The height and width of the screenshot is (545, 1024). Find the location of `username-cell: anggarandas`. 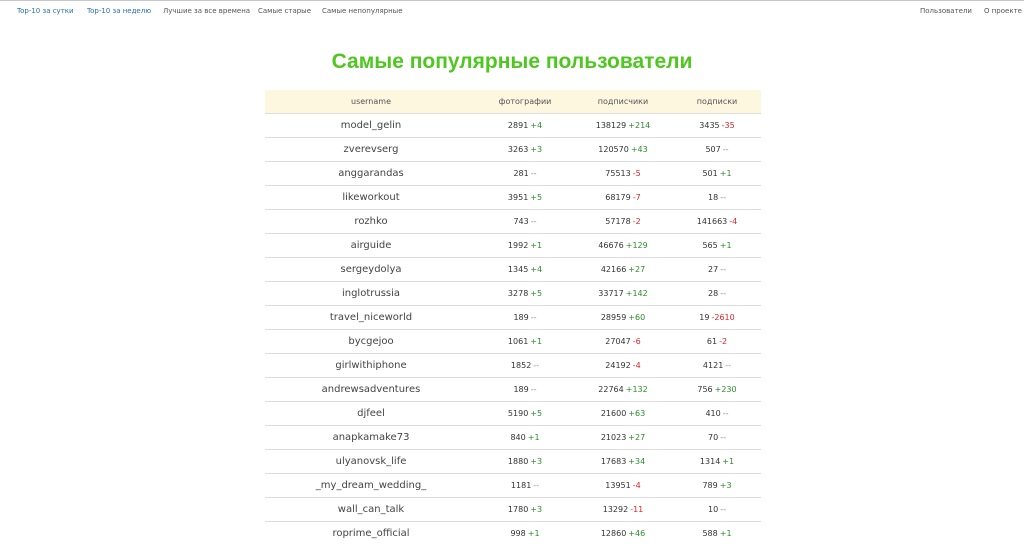

username-cell: anggarandas is located at coordinates (371, 174).